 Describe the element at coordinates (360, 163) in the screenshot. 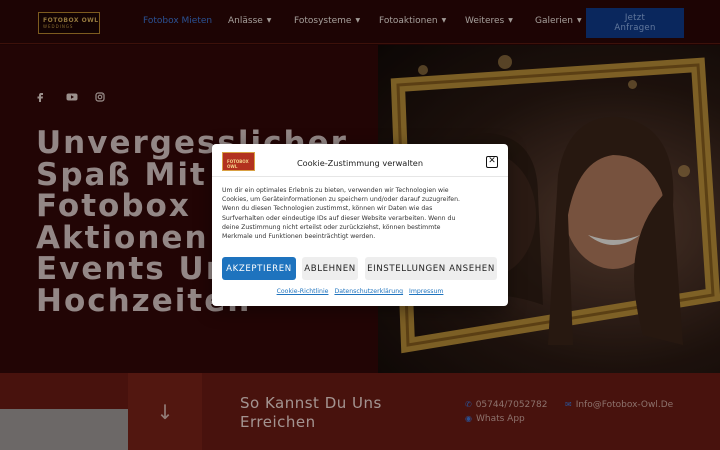

I see `cookie-dialog-title: Cookie-Zustimmung verwalten` at that location.